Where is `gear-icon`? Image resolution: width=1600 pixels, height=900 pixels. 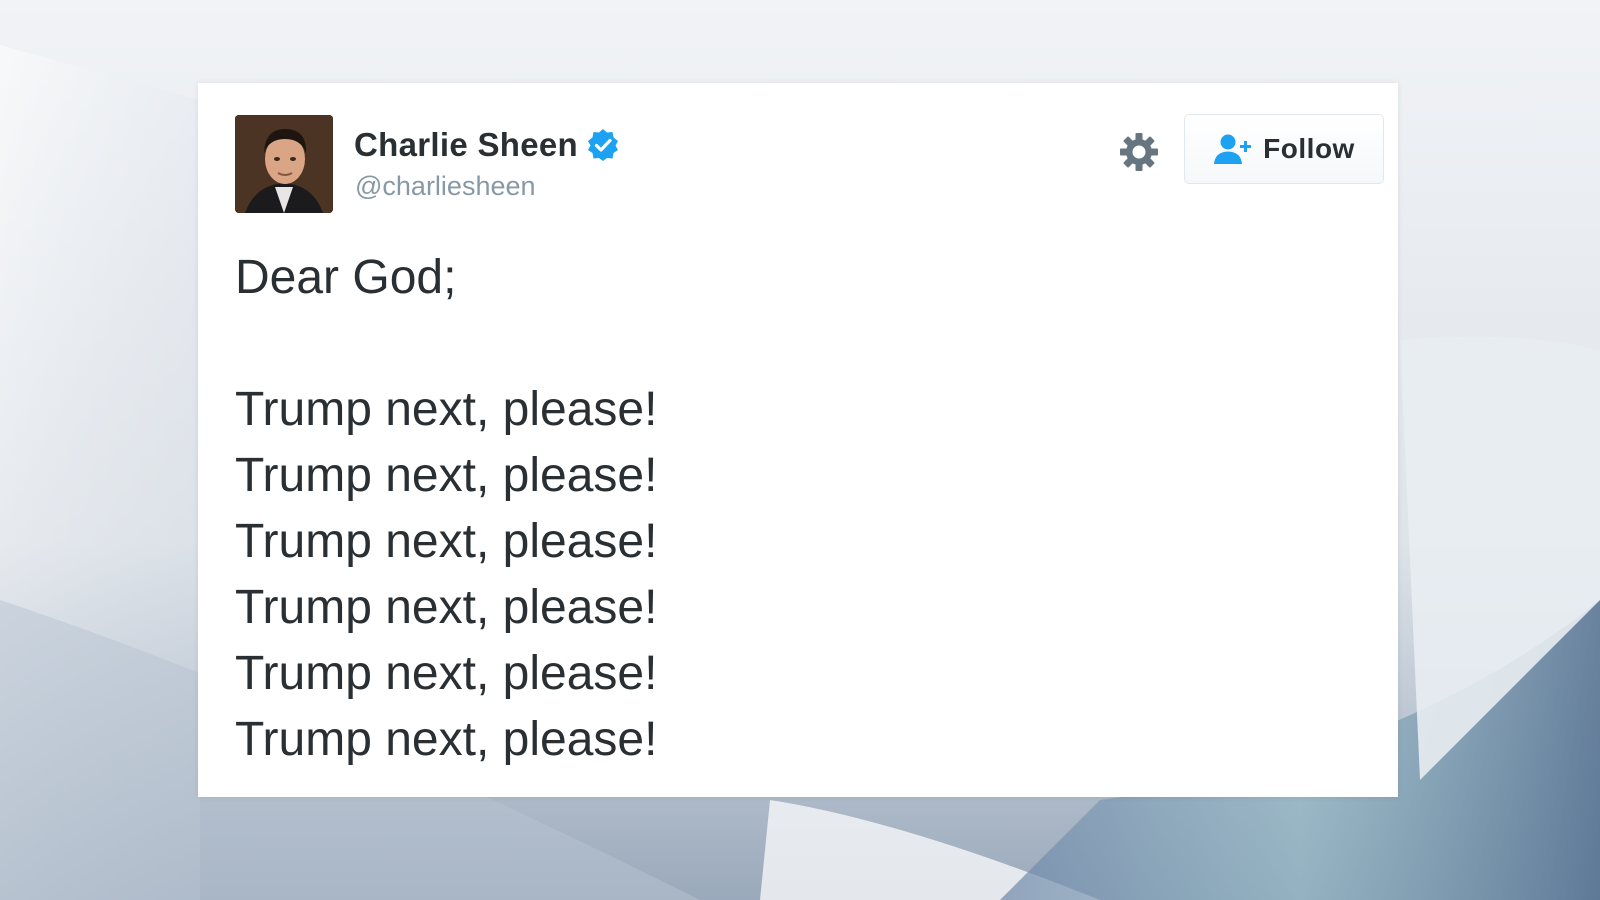 gear-icon is located at coordinates (1139, 152).